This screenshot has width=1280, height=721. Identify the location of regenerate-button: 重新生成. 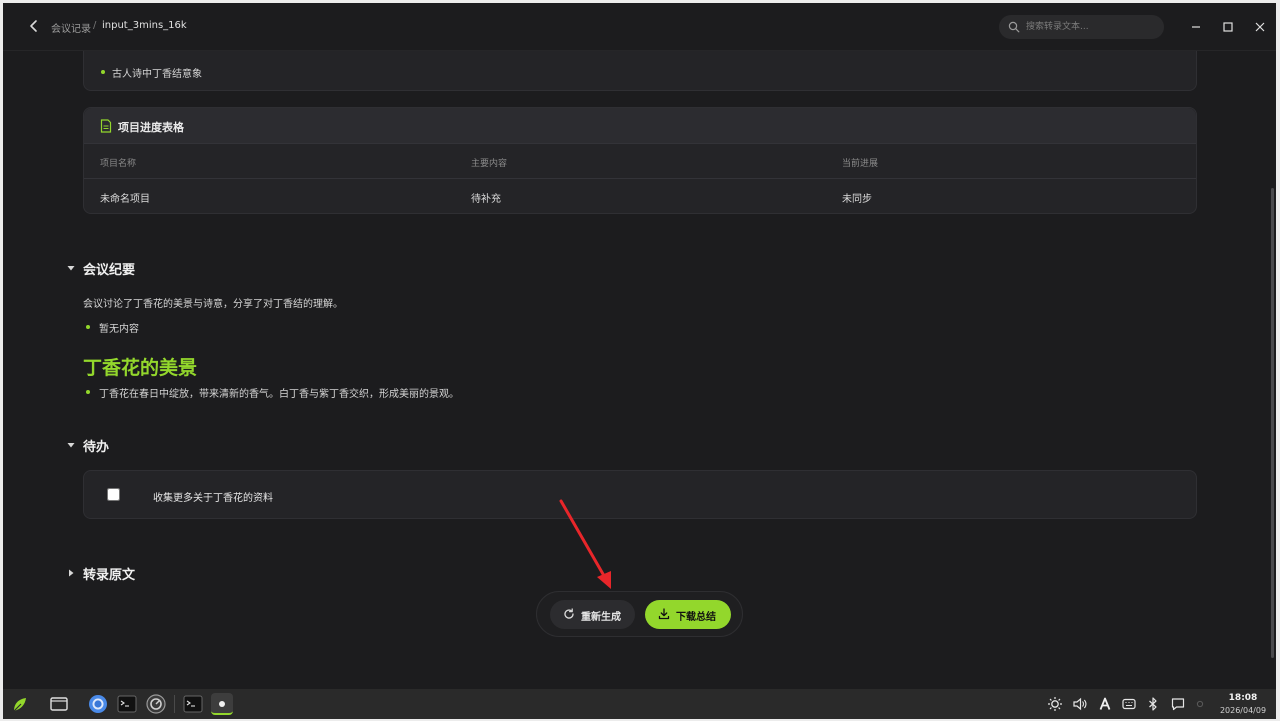
(592, 614).